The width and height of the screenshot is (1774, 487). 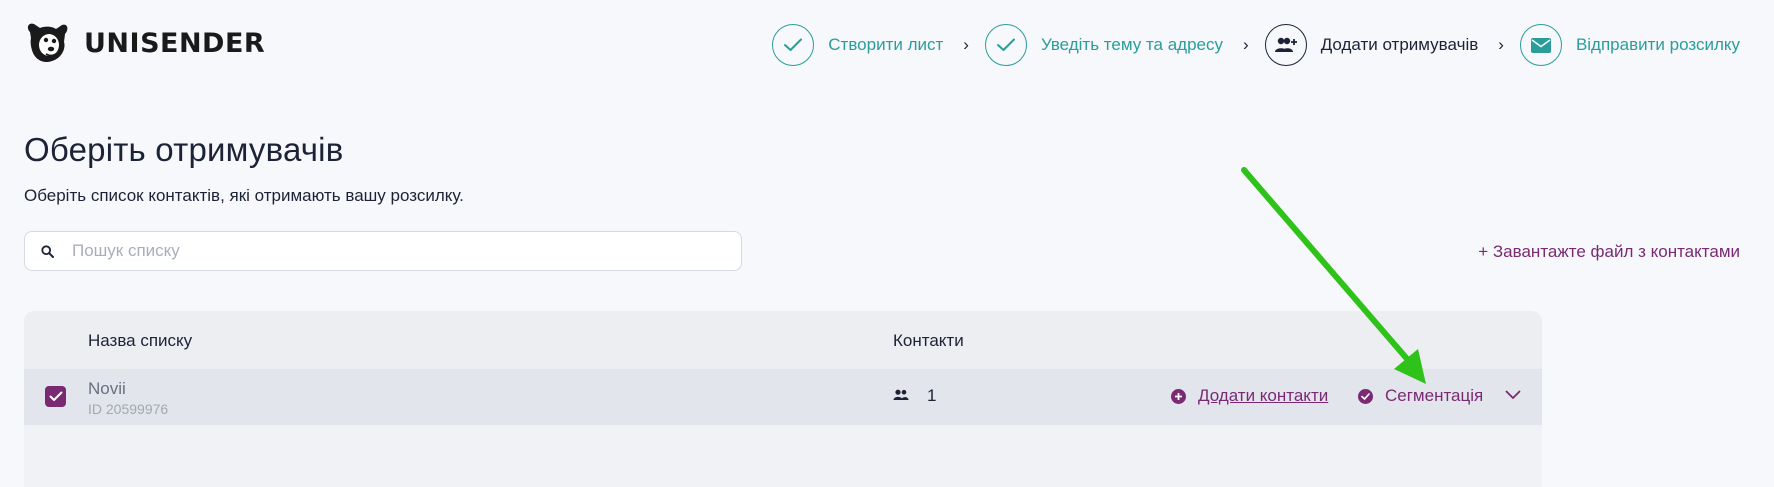 I want to click on page-title: Оберіть отримувачів, so click(x=184, y=149).